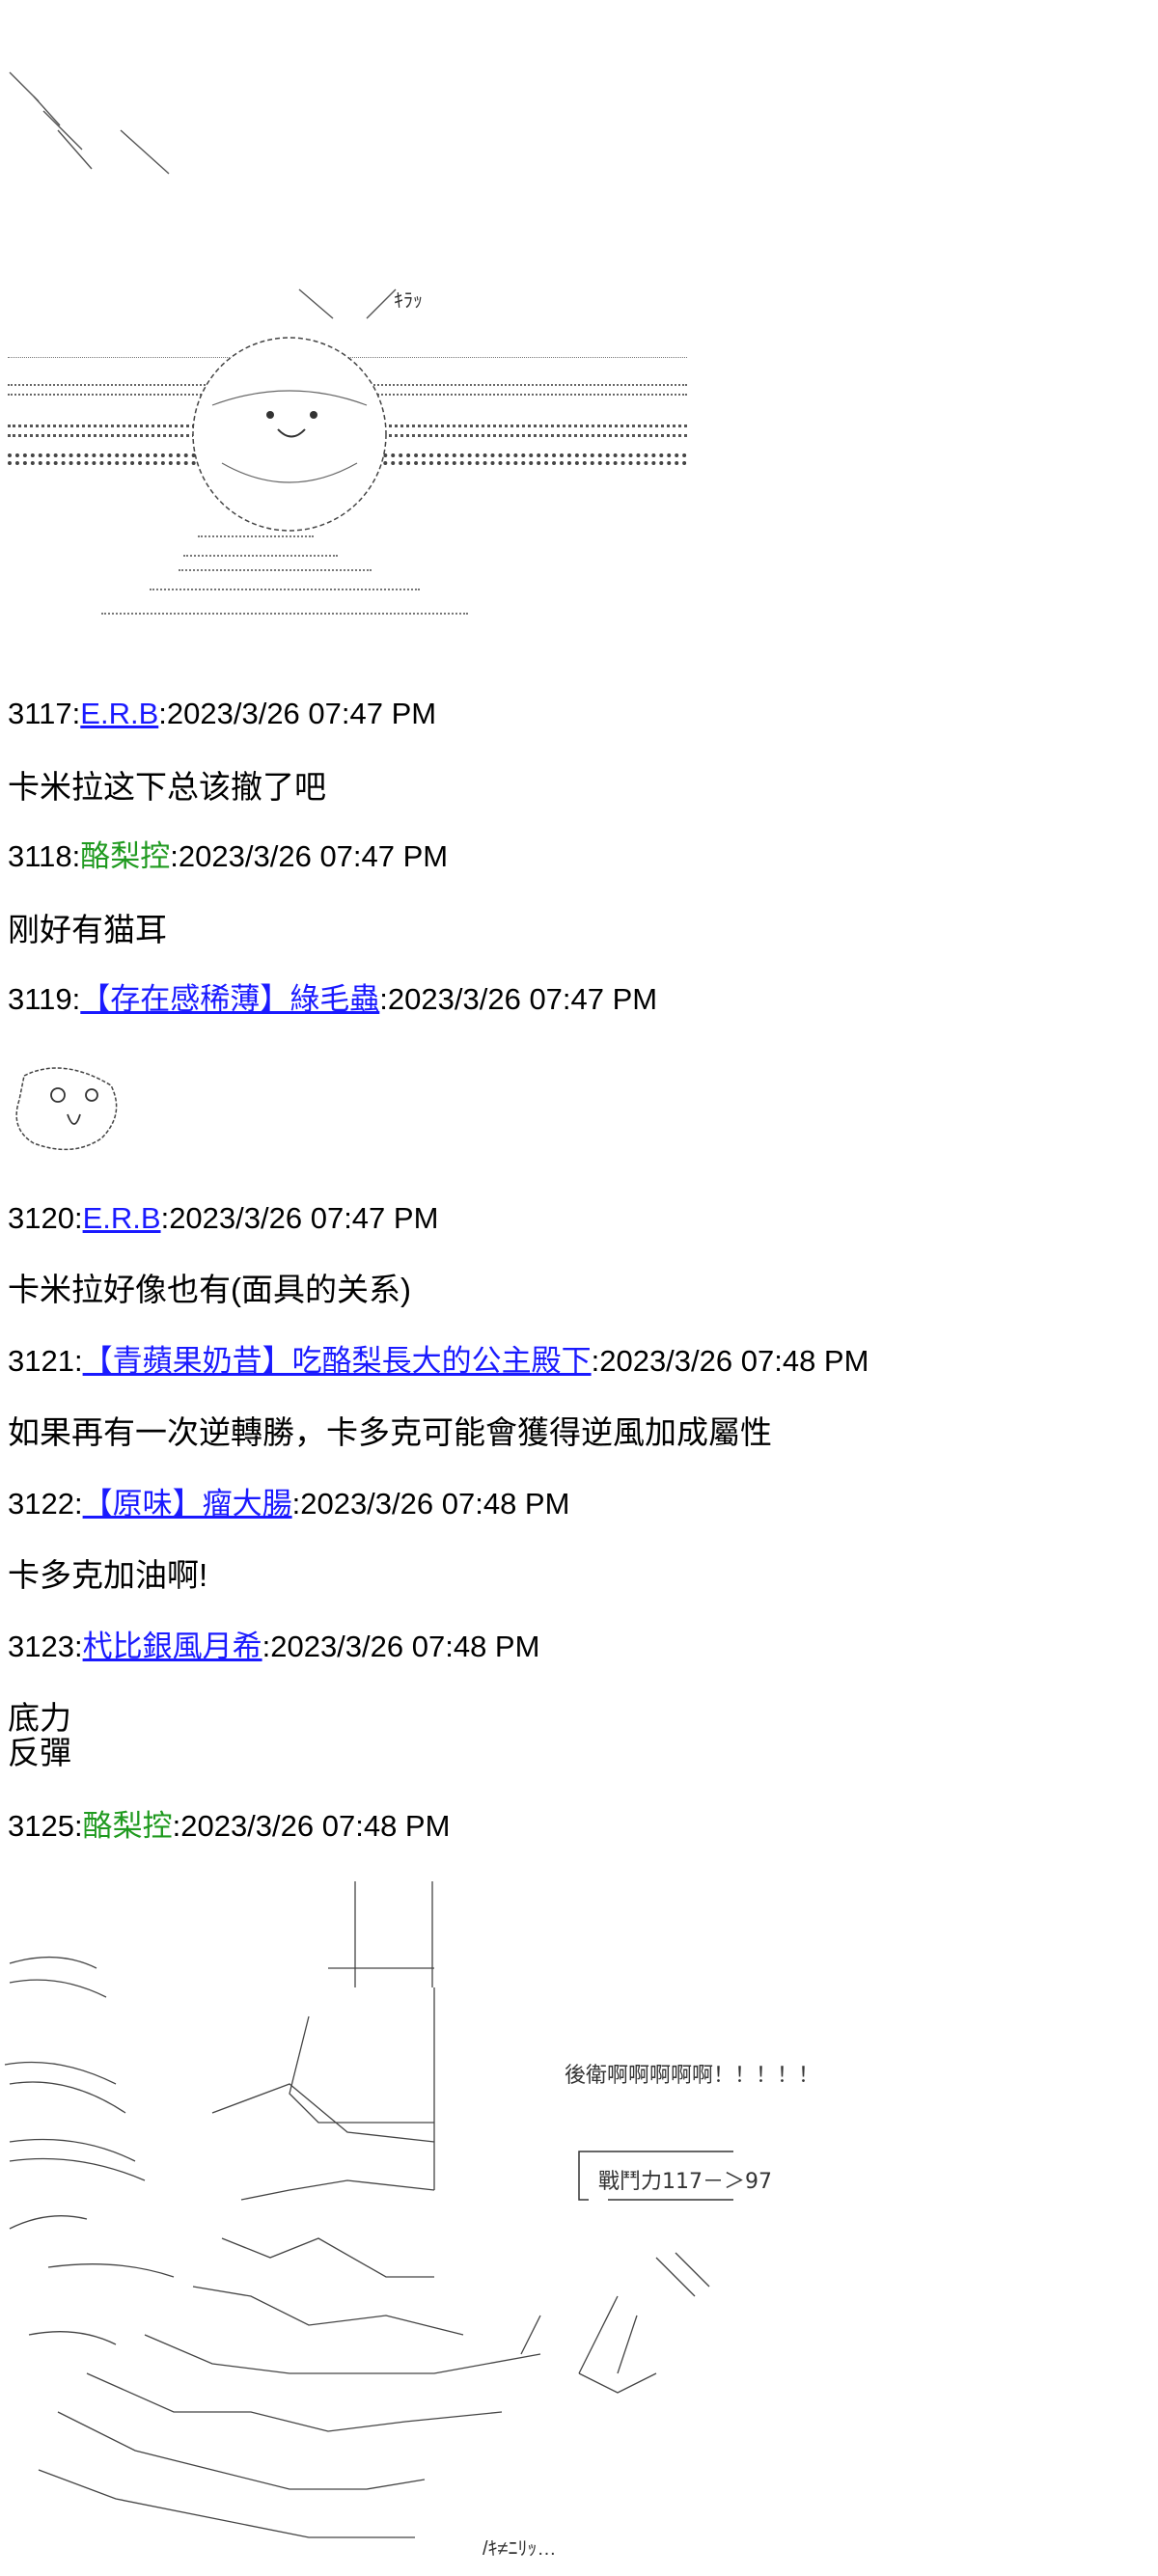 This screenshot has width=1158, height=2576. I want to click on poster-name-link: 杙比銀風月希, so click(172, 1647).